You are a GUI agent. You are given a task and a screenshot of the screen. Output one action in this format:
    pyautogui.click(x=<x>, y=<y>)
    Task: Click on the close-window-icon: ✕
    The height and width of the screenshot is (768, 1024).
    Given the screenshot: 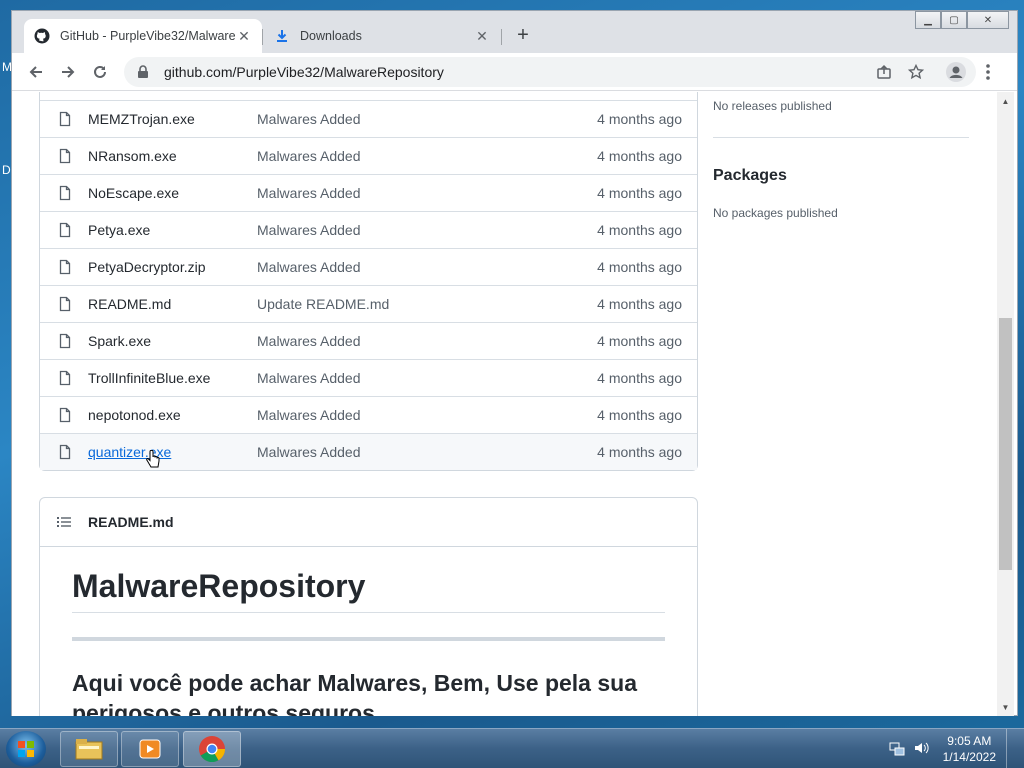 What is the action you would take?
    pyautogui.click(x=988, y=20)
    